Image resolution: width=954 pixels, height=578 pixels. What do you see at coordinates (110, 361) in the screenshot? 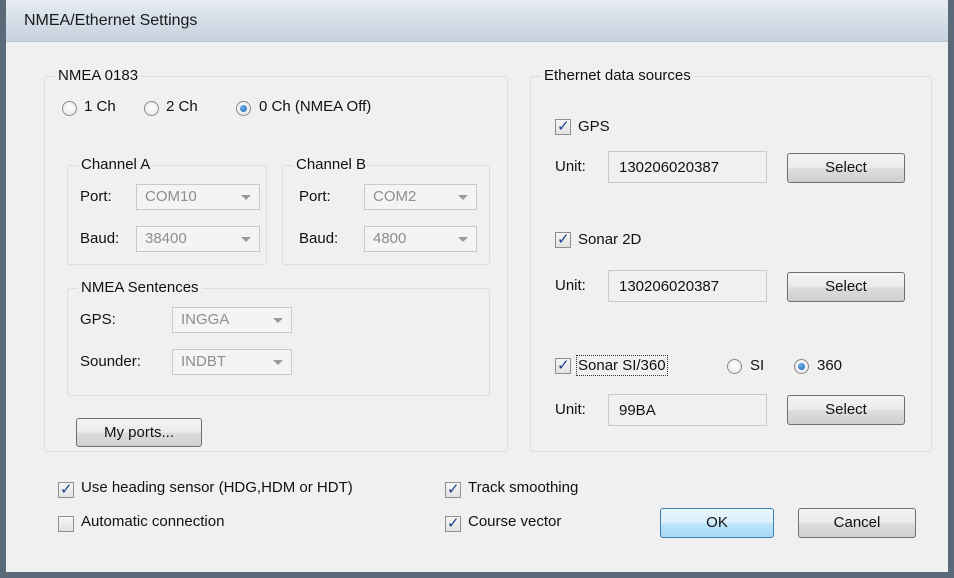
I see `sentence-sounder-label: Sounder:` at bounding box center [110, 361].